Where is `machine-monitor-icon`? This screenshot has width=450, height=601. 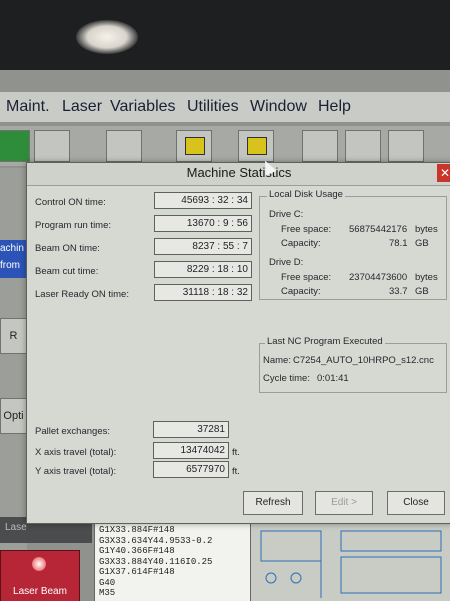 machine-monitor-icon is located at coordinates (256, 146).